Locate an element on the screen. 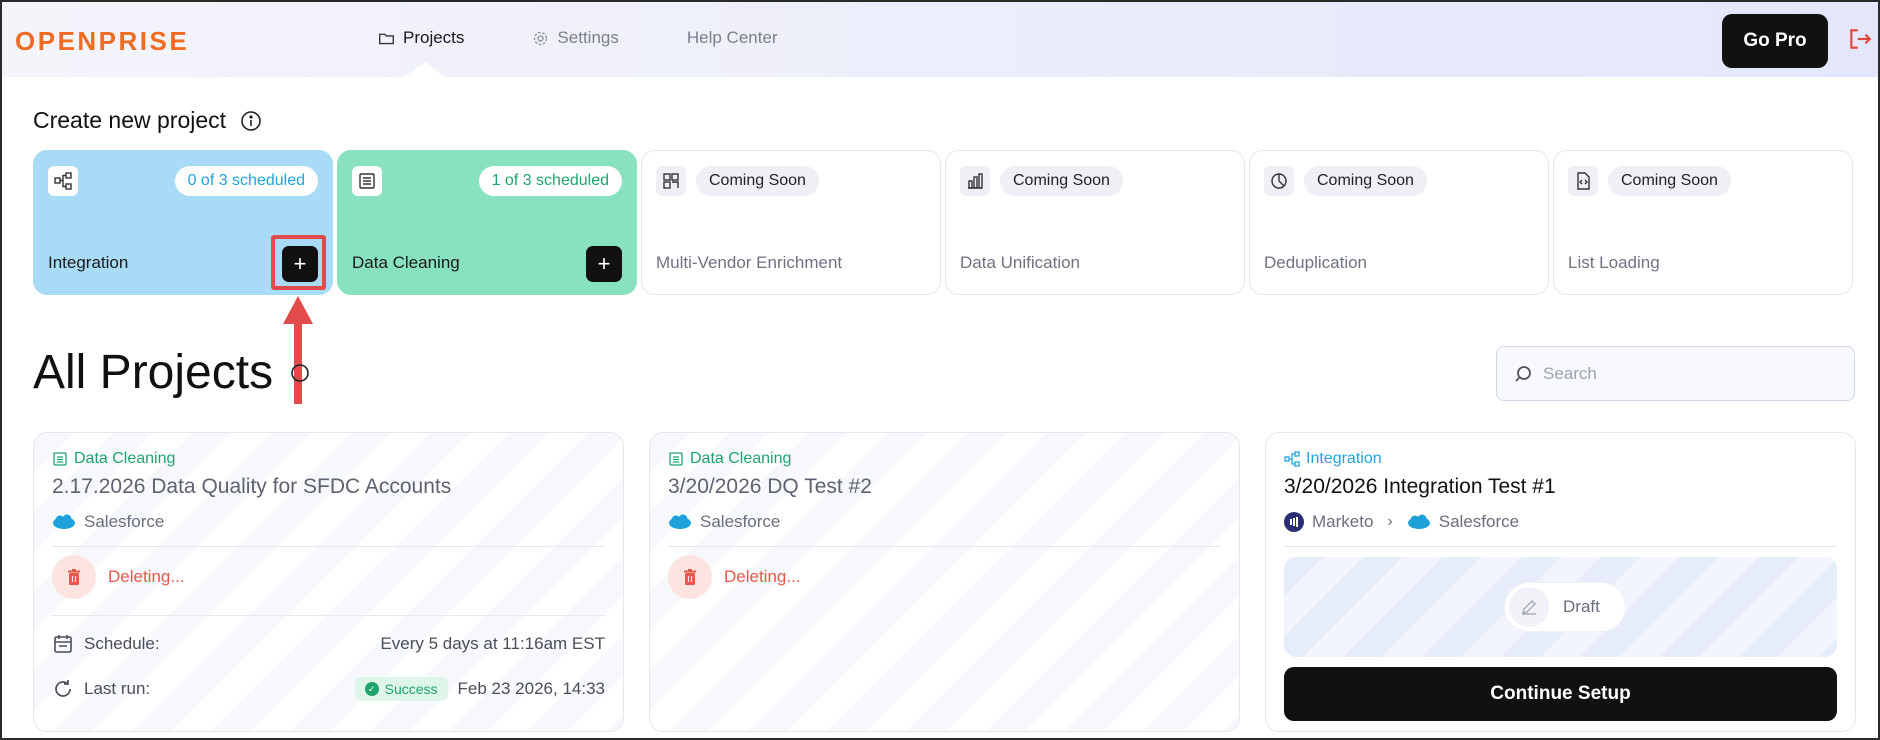 This screenshot has width=1880, height=740. nav-help-center-label: Help Center is located at coordinates (732, 37).